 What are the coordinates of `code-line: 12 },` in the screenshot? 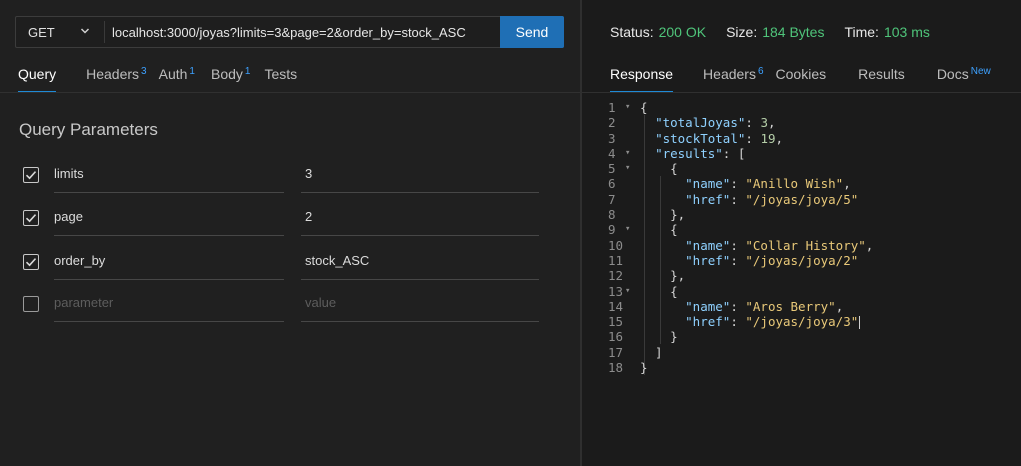 It's located at (801, 275).